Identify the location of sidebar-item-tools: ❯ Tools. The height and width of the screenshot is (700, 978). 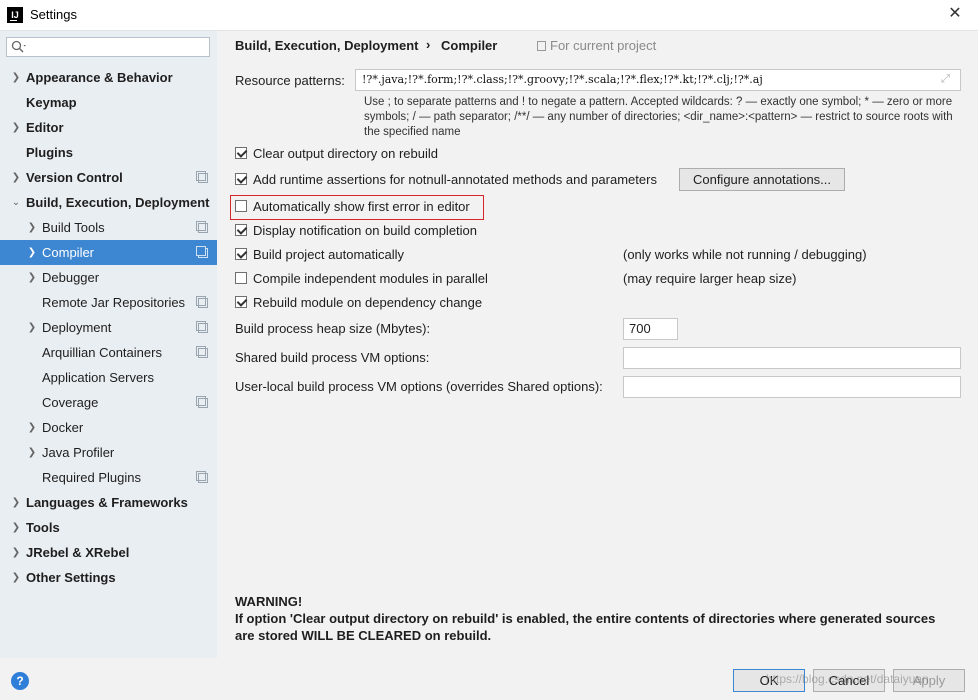
(108, 527).